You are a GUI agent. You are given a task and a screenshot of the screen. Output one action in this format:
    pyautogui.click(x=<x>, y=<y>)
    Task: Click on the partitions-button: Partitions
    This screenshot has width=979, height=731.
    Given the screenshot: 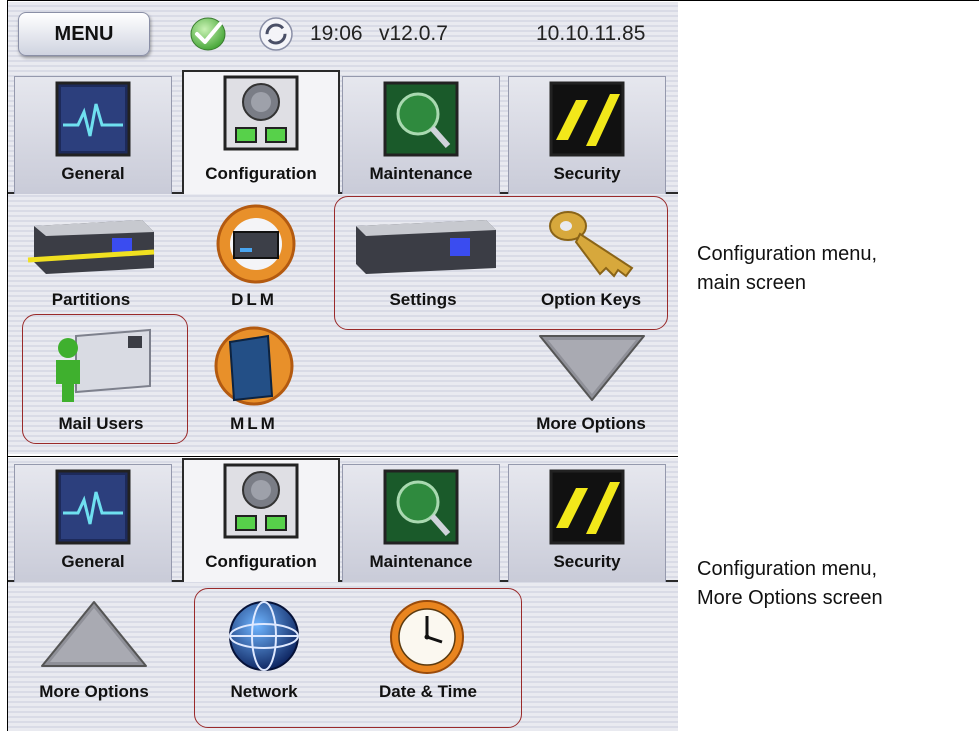 What is the action you would take?
    pyautogui.click(x=91, y=259)
    